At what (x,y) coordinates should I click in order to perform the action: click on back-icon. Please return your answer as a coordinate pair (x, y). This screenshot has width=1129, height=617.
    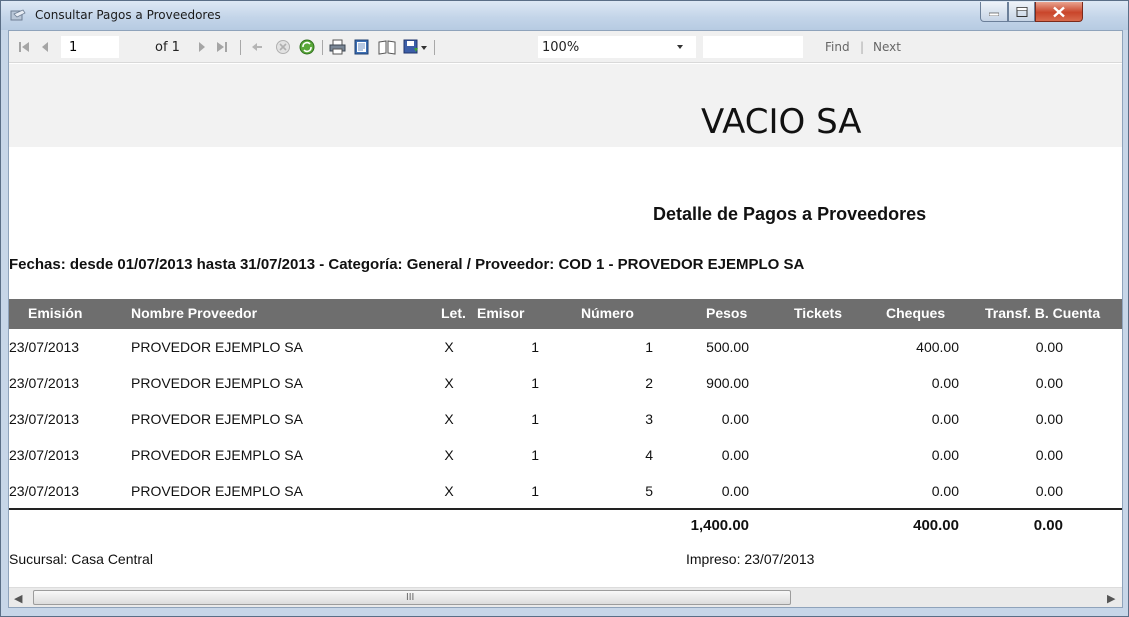
    Looking at the image, I should click on (257, 47).